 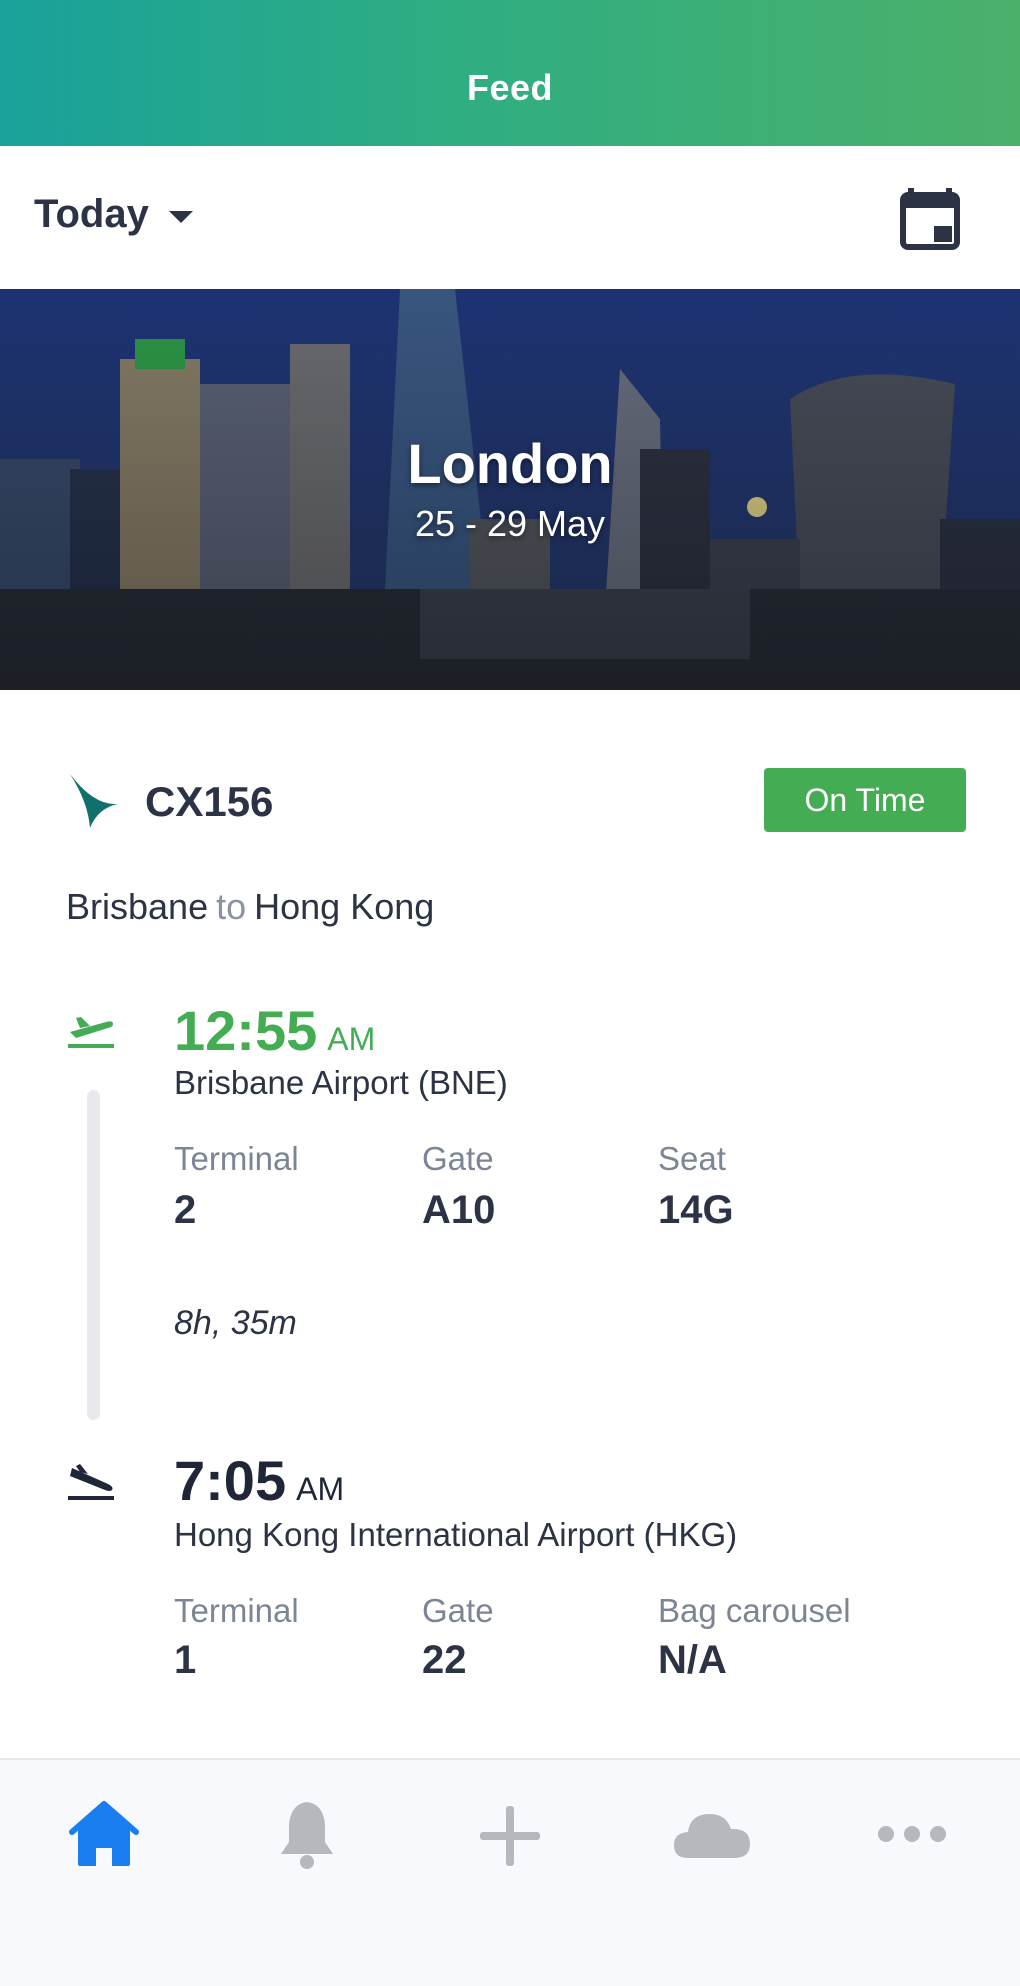 What do you see at coordinates (250, 907) in the screenshot?
I see `route: Brisbane to Hong Kong` at bounding box center [250, 907].